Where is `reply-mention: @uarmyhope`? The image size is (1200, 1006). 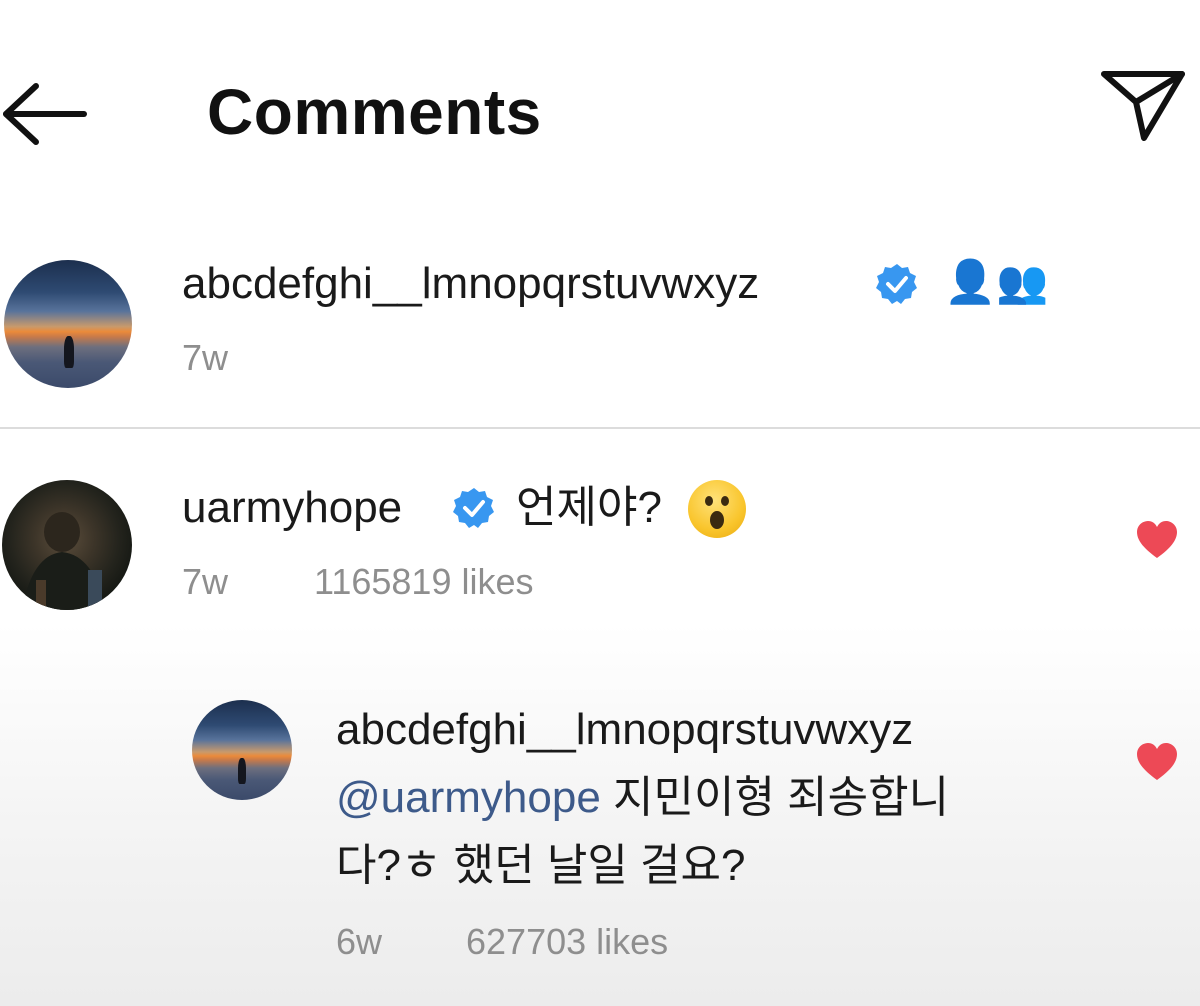
reply-mention: @uarmyhope is located at coordinates (468, 797).